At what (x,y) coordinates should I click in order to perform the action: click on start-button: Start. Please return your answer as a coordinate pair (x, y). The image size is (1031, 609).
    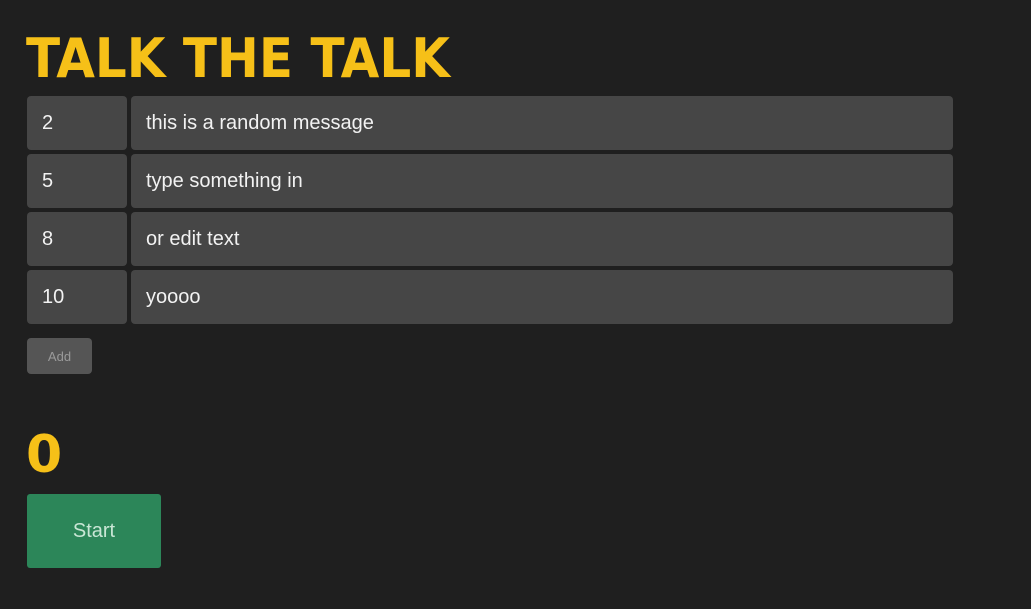
    Looking at the image, I should click on (94, 531).